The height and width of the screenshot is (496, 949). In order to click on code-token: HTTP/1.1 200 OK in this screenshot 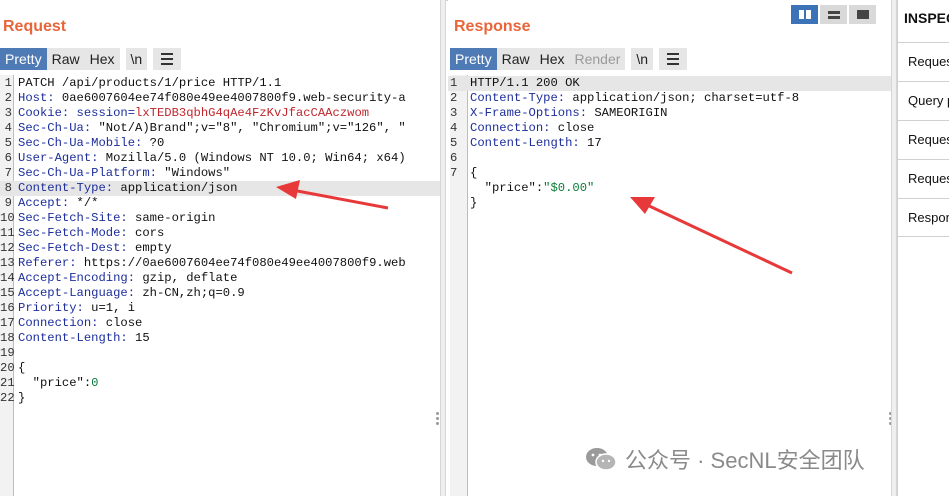, I will do `click(525, 83)`.